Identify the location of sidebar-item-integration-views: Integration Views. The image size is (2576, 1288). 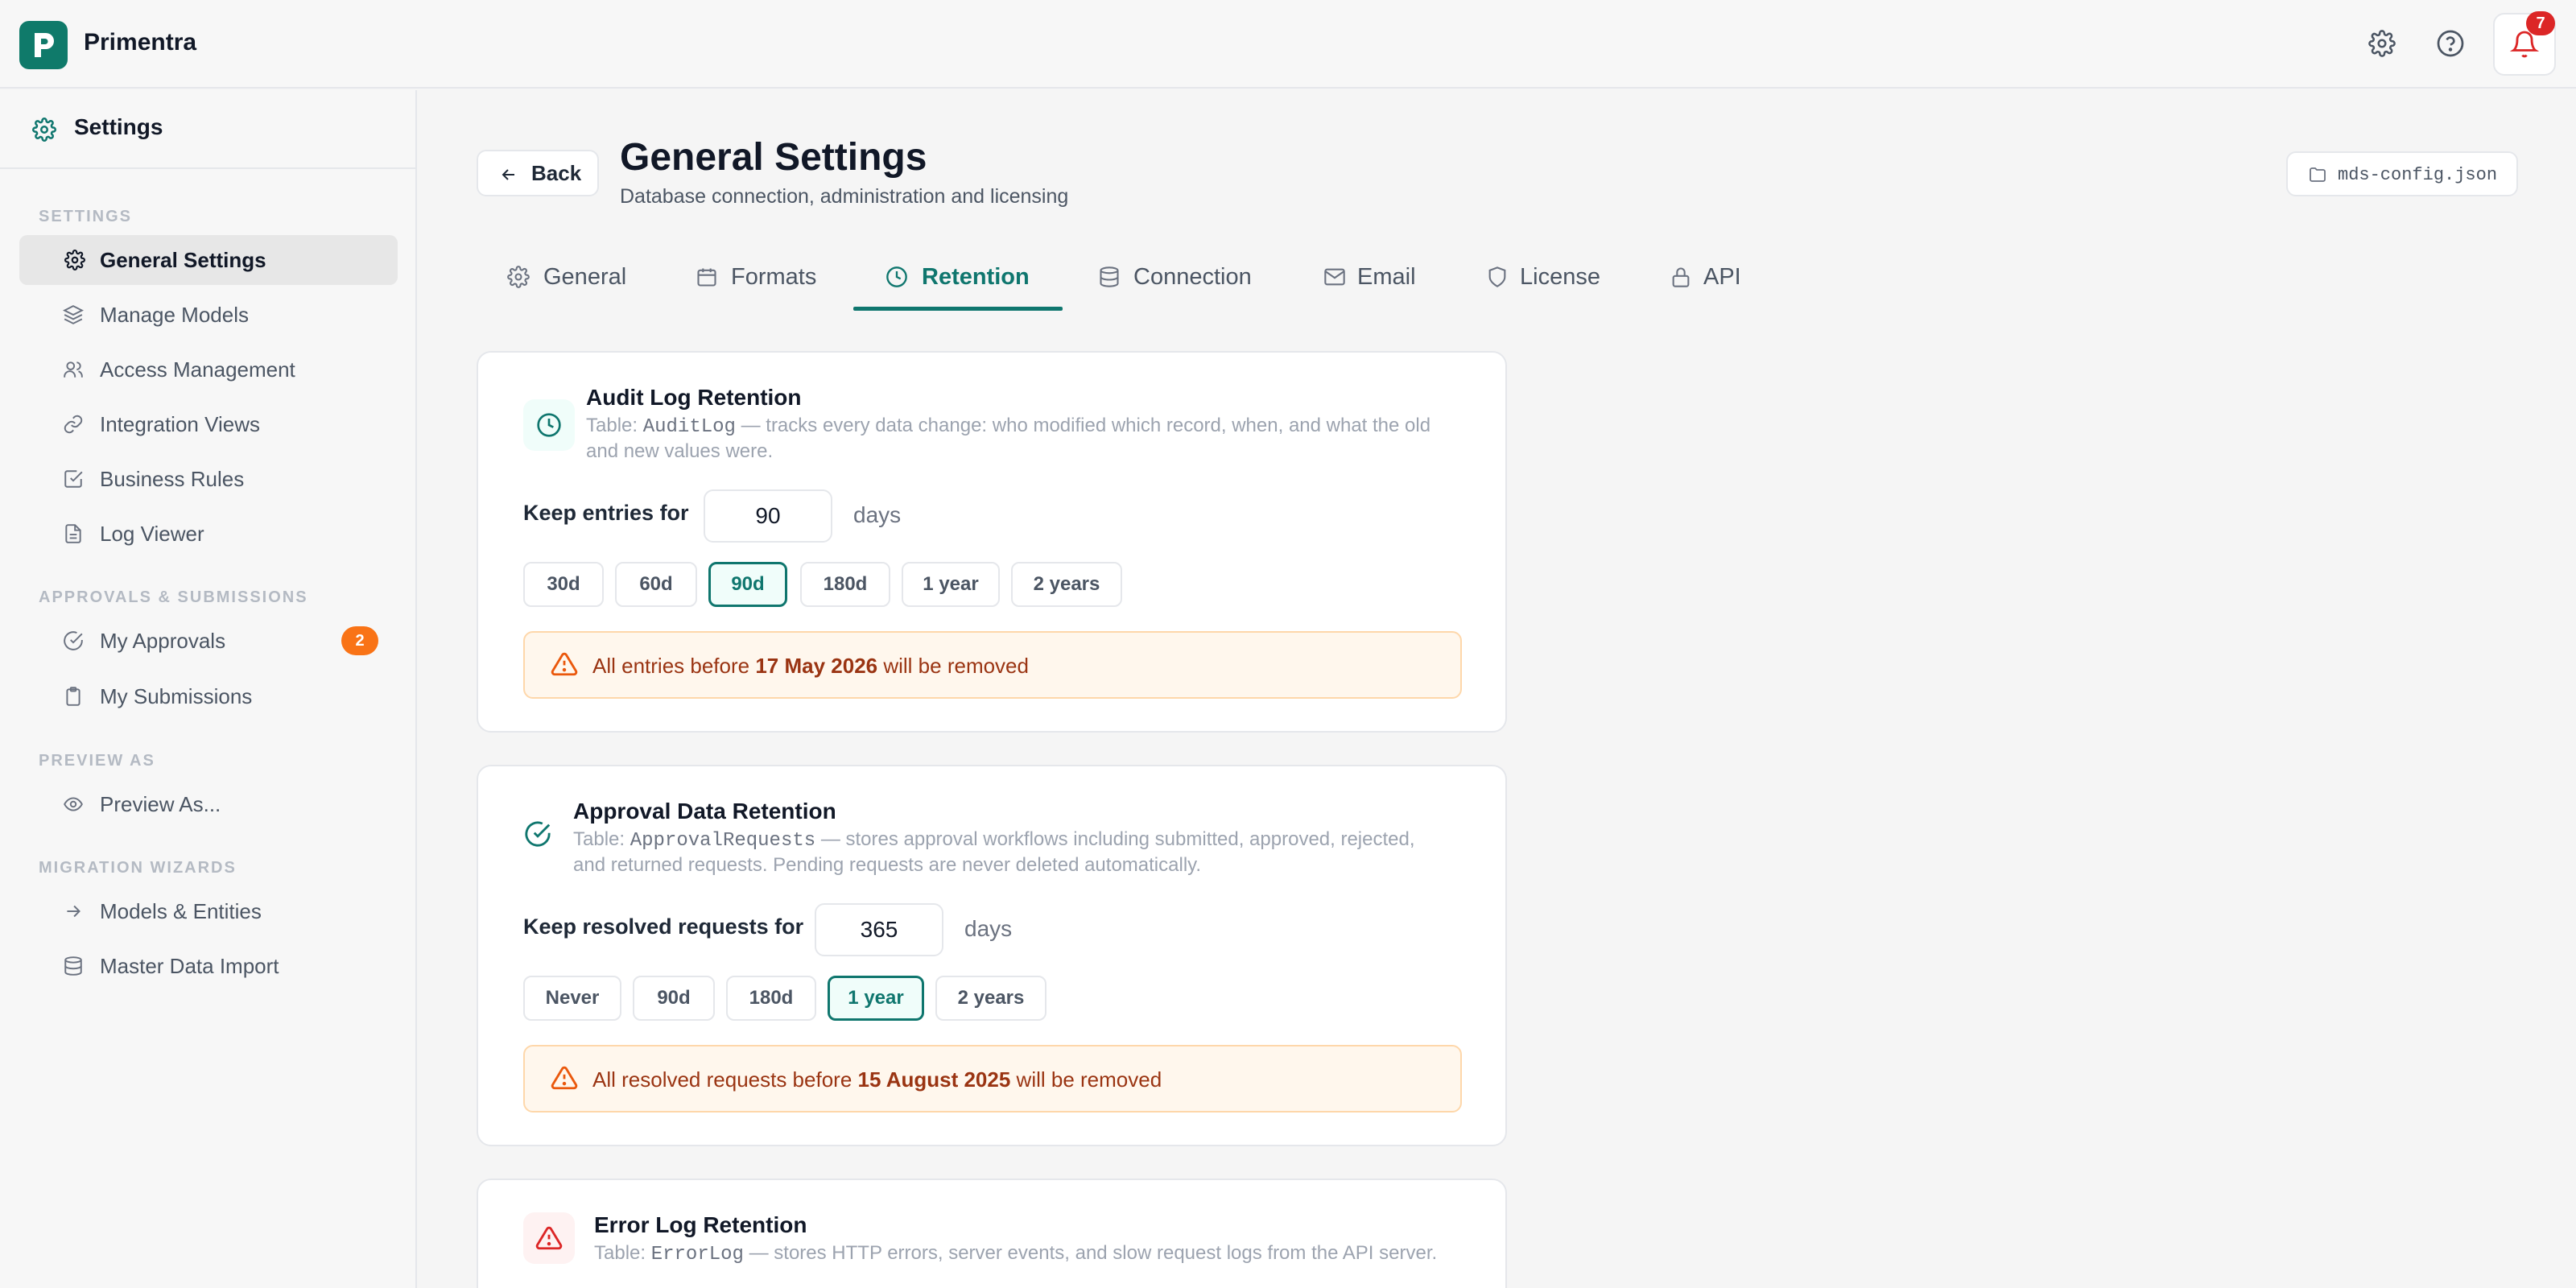
(208, 424).